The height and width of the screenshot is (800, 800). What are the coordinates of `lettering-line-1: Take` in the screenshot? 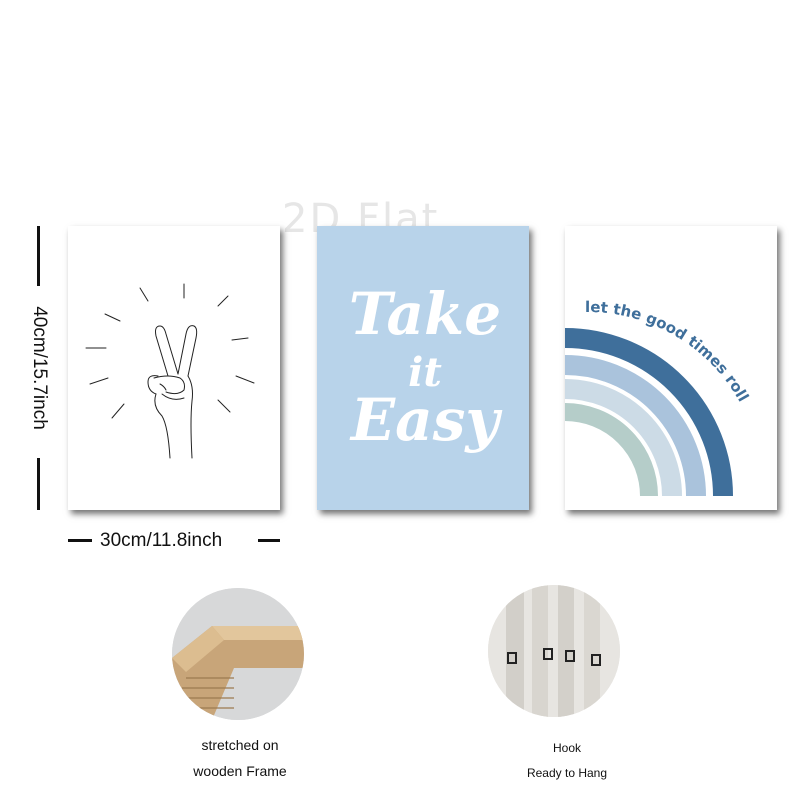 It's located at (425, 314).